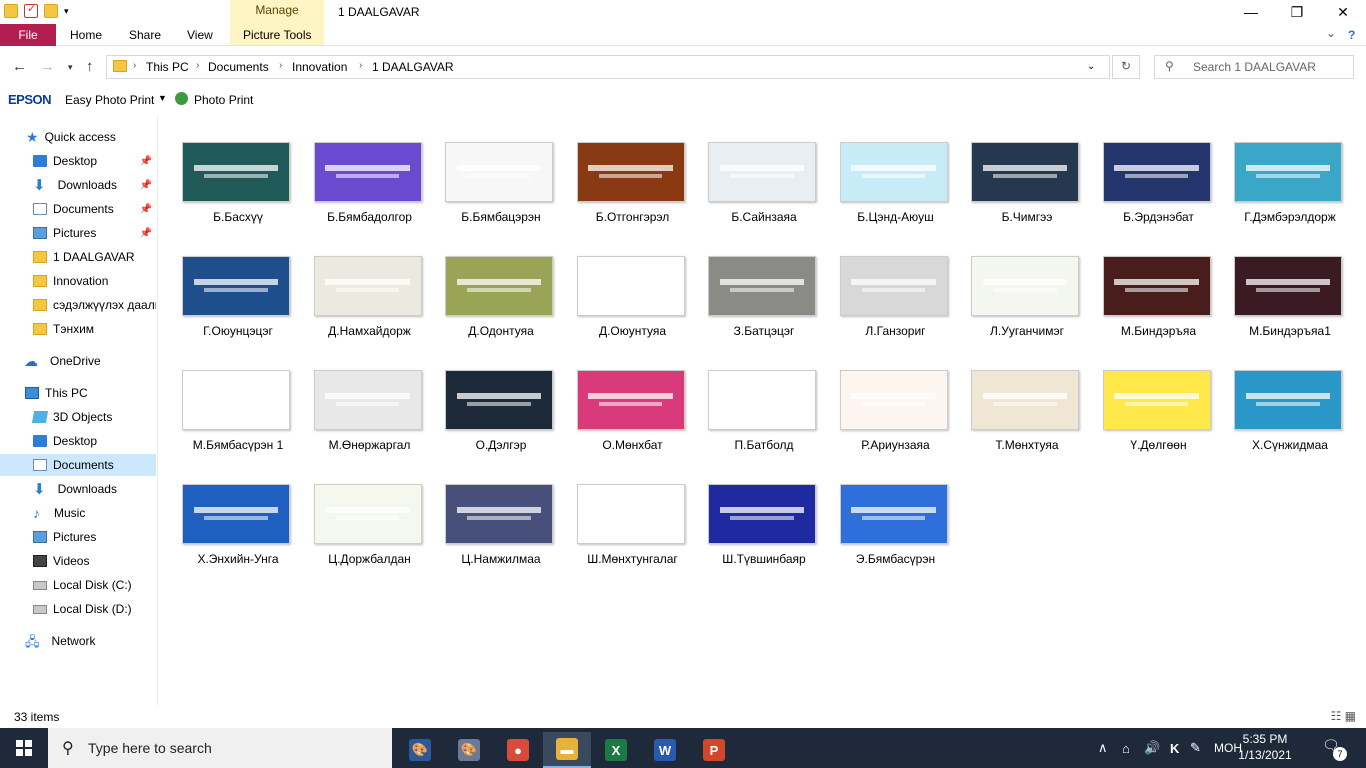 The height and width of the screenshot is (768, 1366). What do you see at coordinates (1351, 35) in the screenshot?
I see `help-icon: ?` at bounding box center [1351, 35].